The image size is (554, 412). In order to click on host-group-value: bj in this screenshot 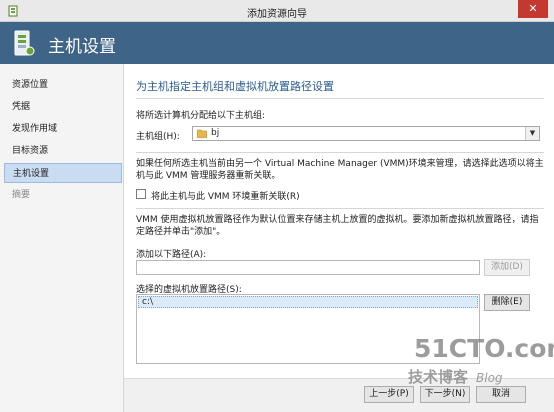, I will do `click(215, 133)`.